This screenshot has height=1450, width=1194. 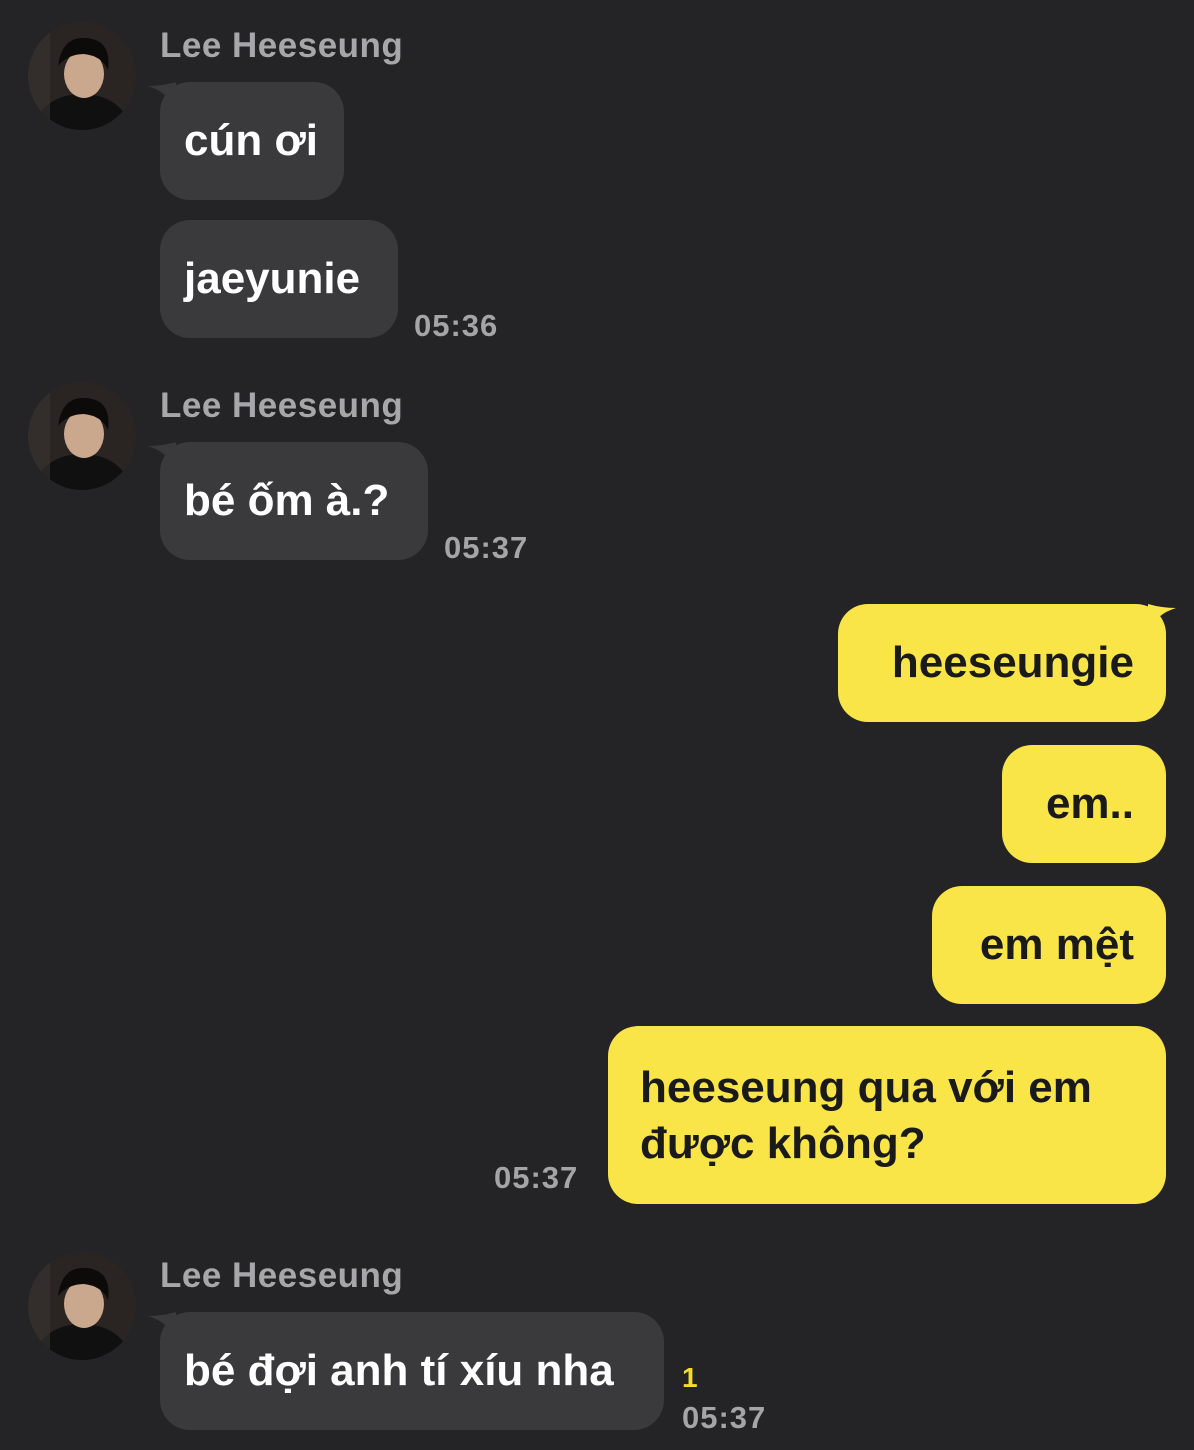 What do you see at coordinates (1084, 804) in the screenshot?
I see `message-bubble: em..` at bounding box center [1084, 804].